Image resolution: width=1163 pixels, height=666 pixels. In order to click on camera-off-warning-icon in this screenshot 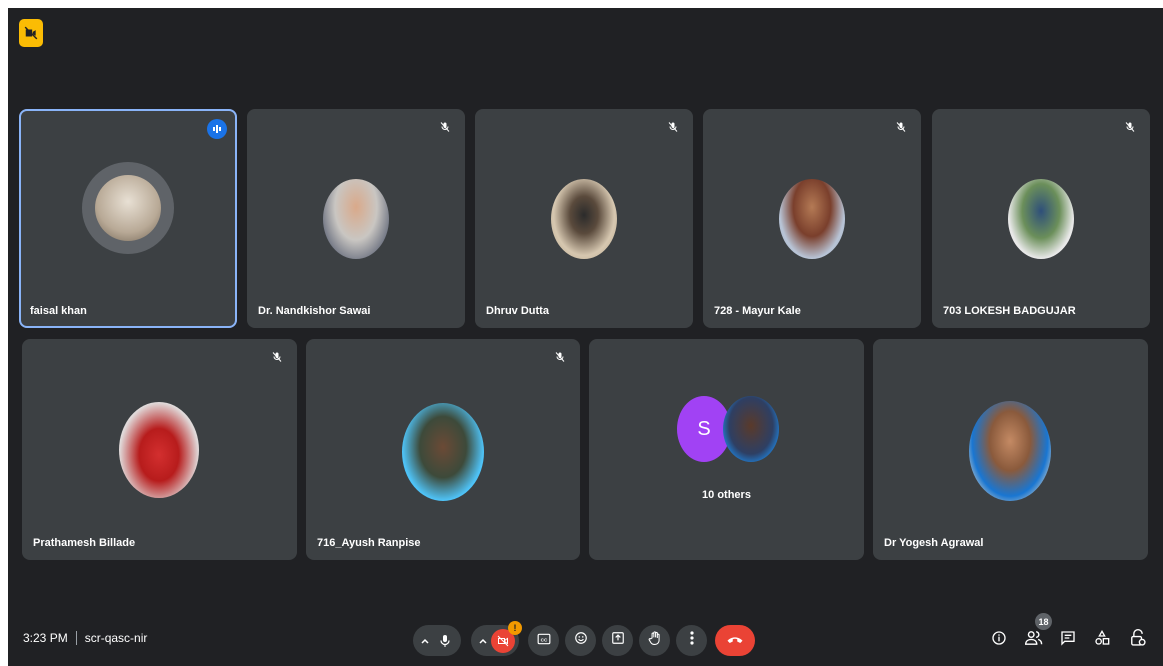, I will do `click(31, 33)`.